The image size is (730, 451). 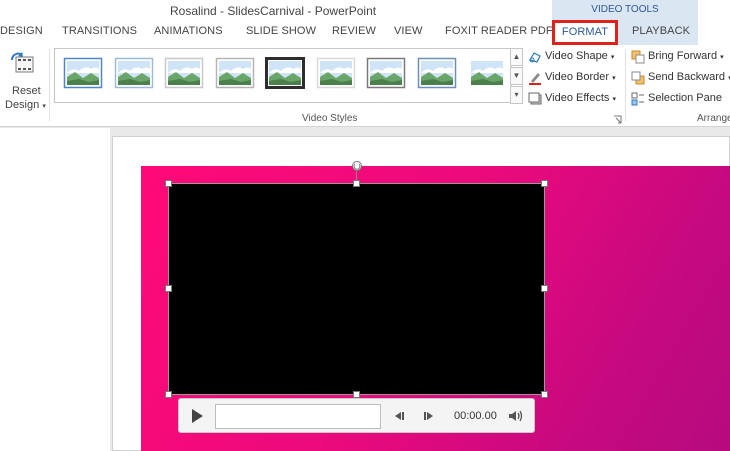 I want to click on video-border-pen-icon, so click(x=535, y=79).